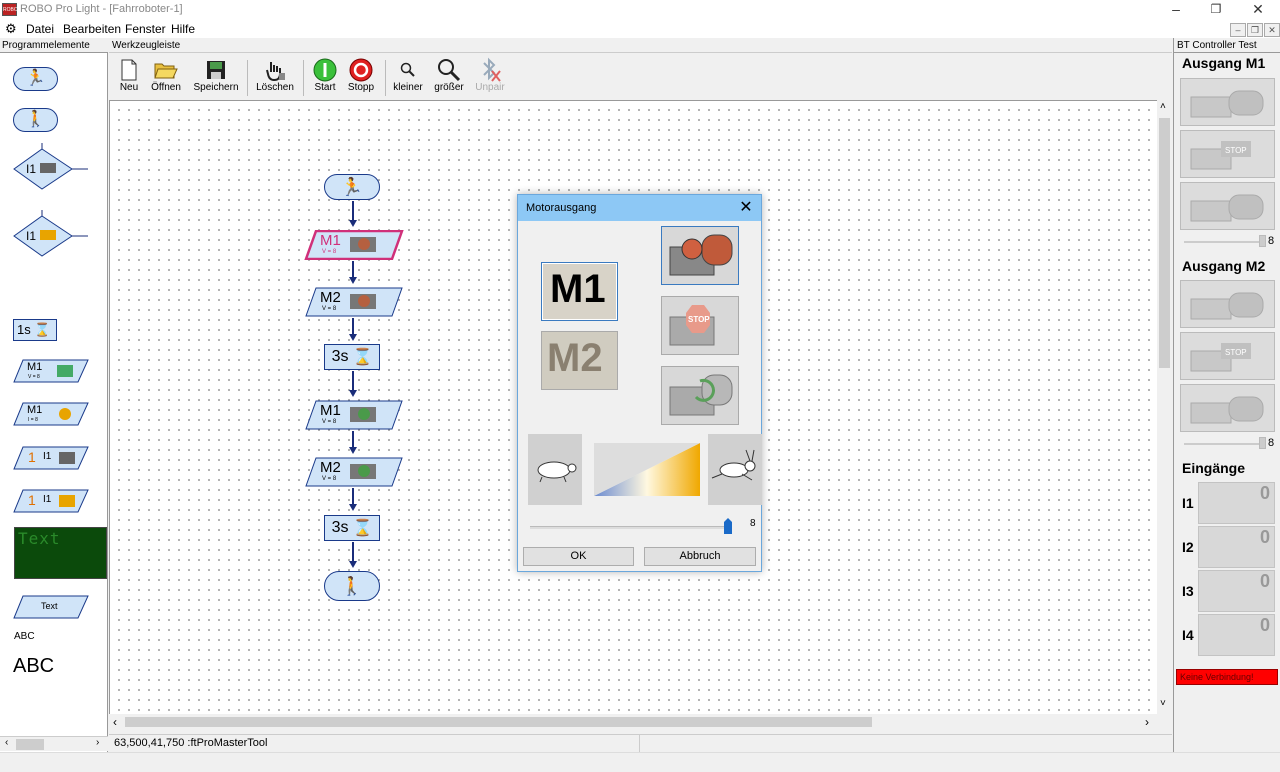  I want to click on flow-motor-m2: M2 V = 8, so click(354, 302).